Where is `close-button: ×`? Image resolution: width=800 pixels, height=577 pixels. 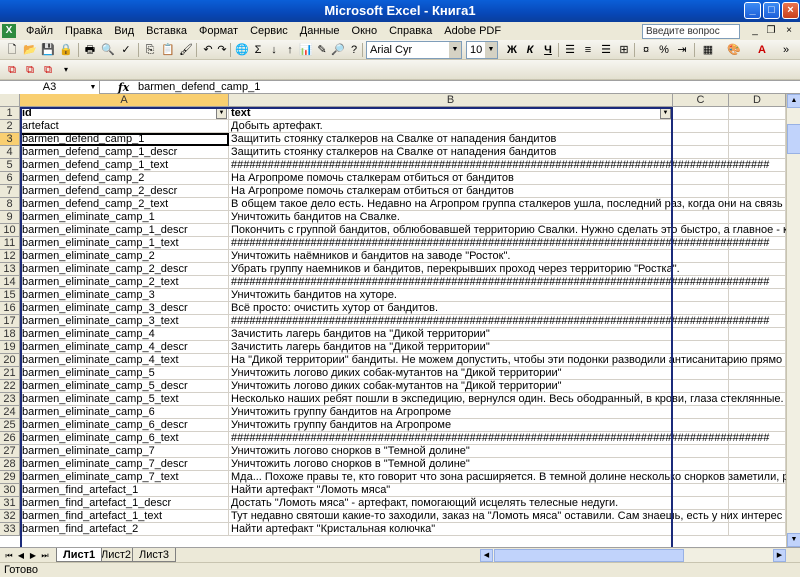
close-button: × is located at coordinates (790, 10).